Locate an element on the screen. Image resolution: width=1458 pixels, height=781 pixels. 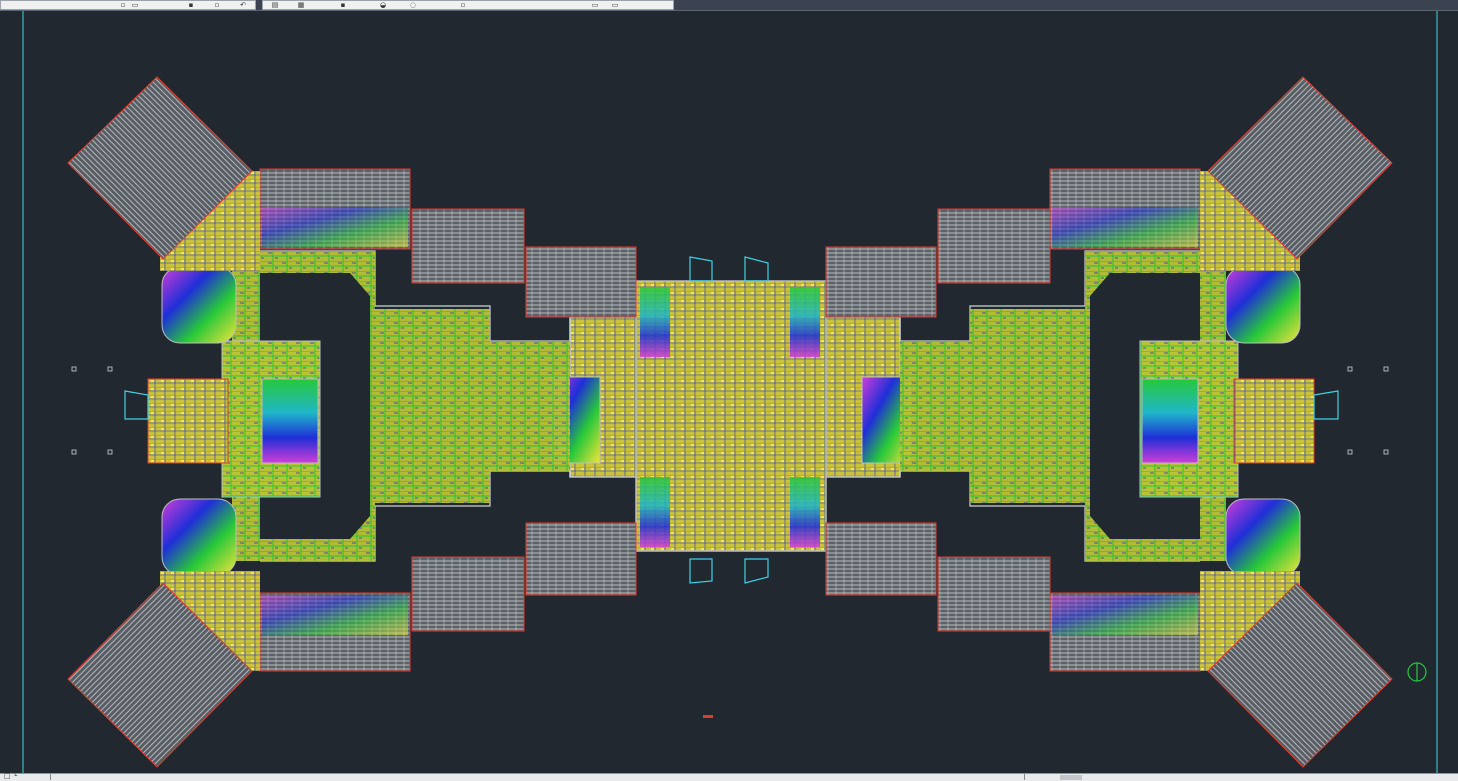
properties-icon: ▦ is located at coordinates (301, 5).